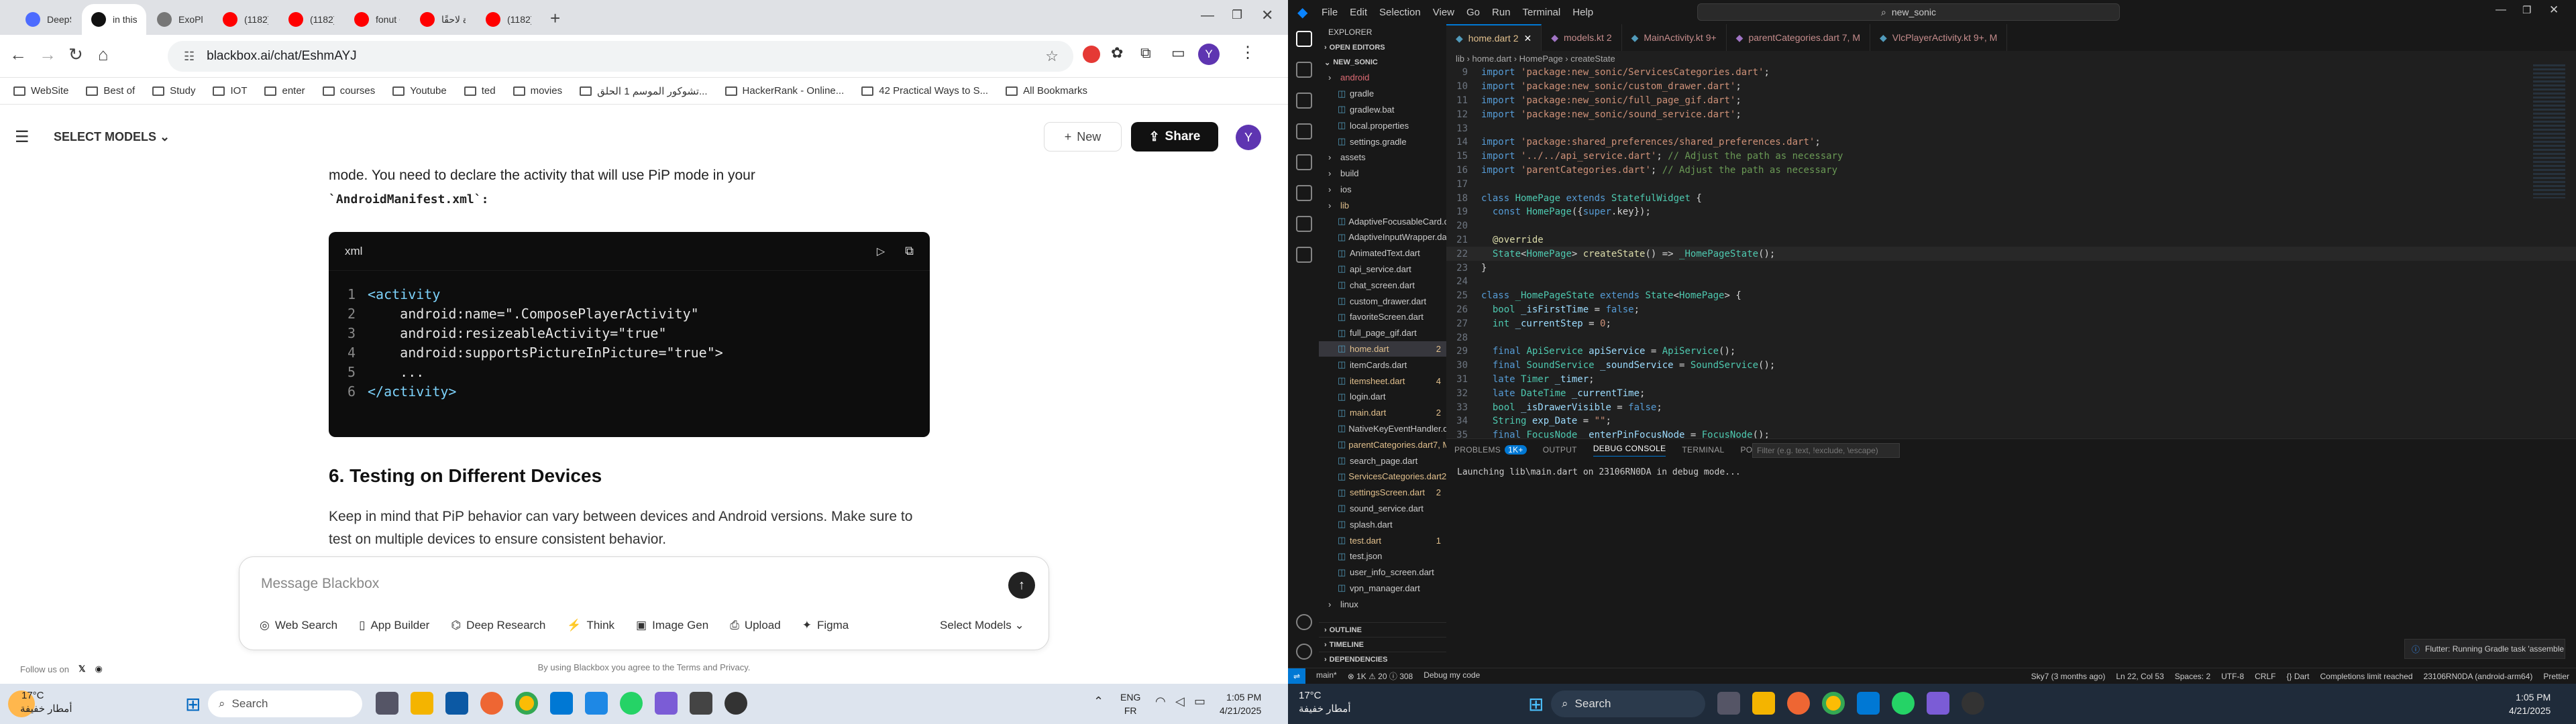  Describe the element at coordinates (1382, 556) in the screenshot. I see `file-tree-item: ◫ test.json` at that location.